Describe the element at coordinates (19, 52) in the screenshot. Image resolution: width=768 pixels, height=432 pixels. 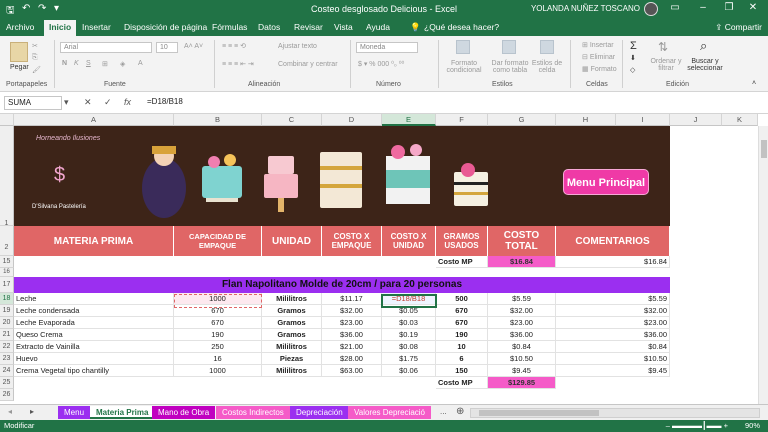
I see `paste-icon` at that location.